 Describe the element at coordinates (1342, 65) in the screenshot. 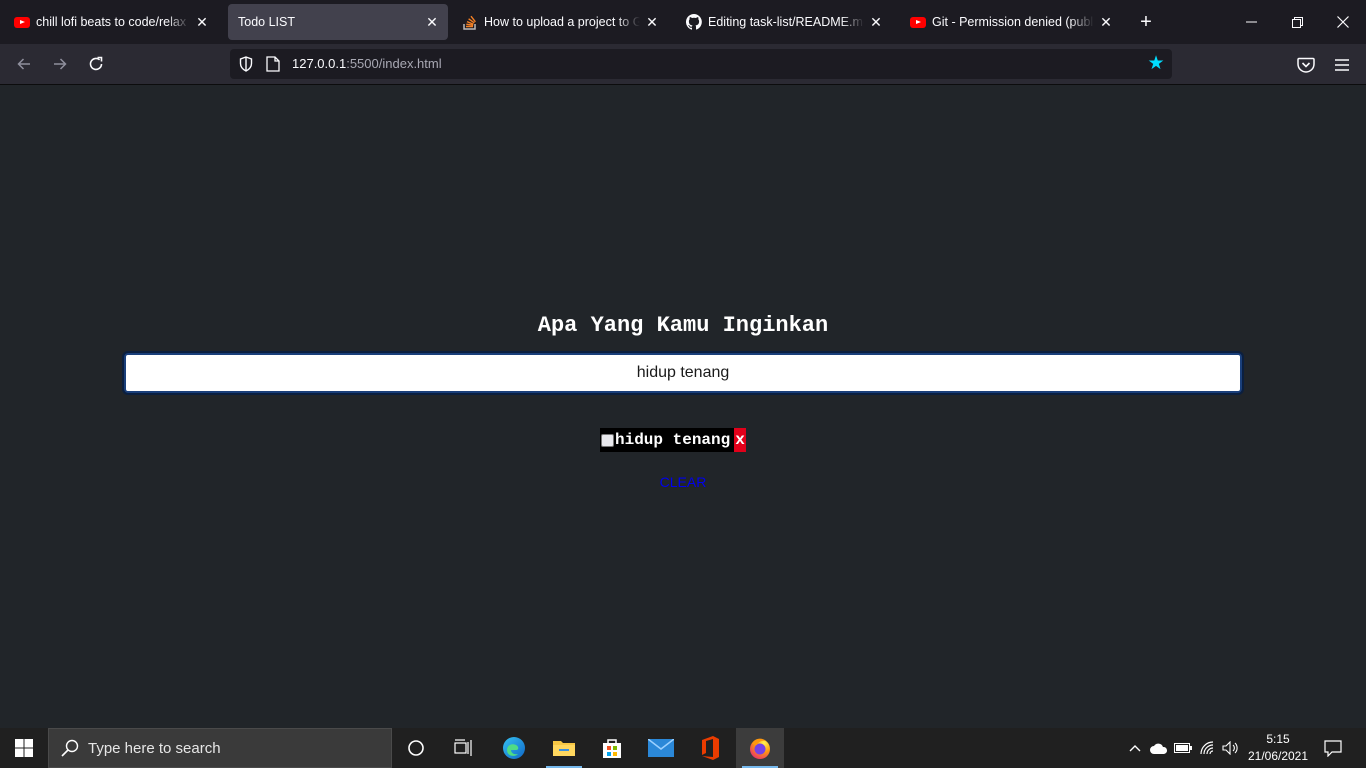

I see `menu-icon` at that location.